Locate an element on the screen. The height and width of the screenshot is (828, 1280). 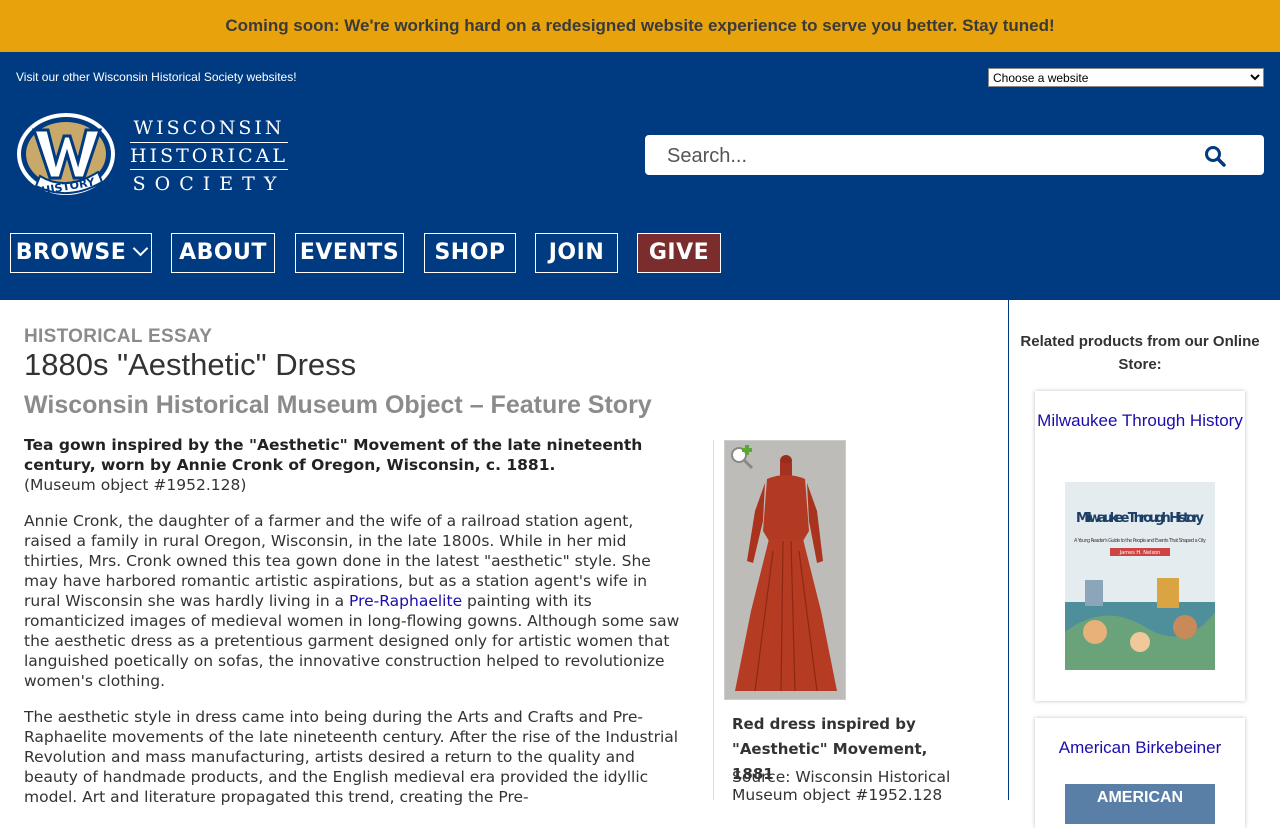
logo-wordmark: WISCONSIN HISTORICAL SOCIETY is located at coordinates (209, 156).